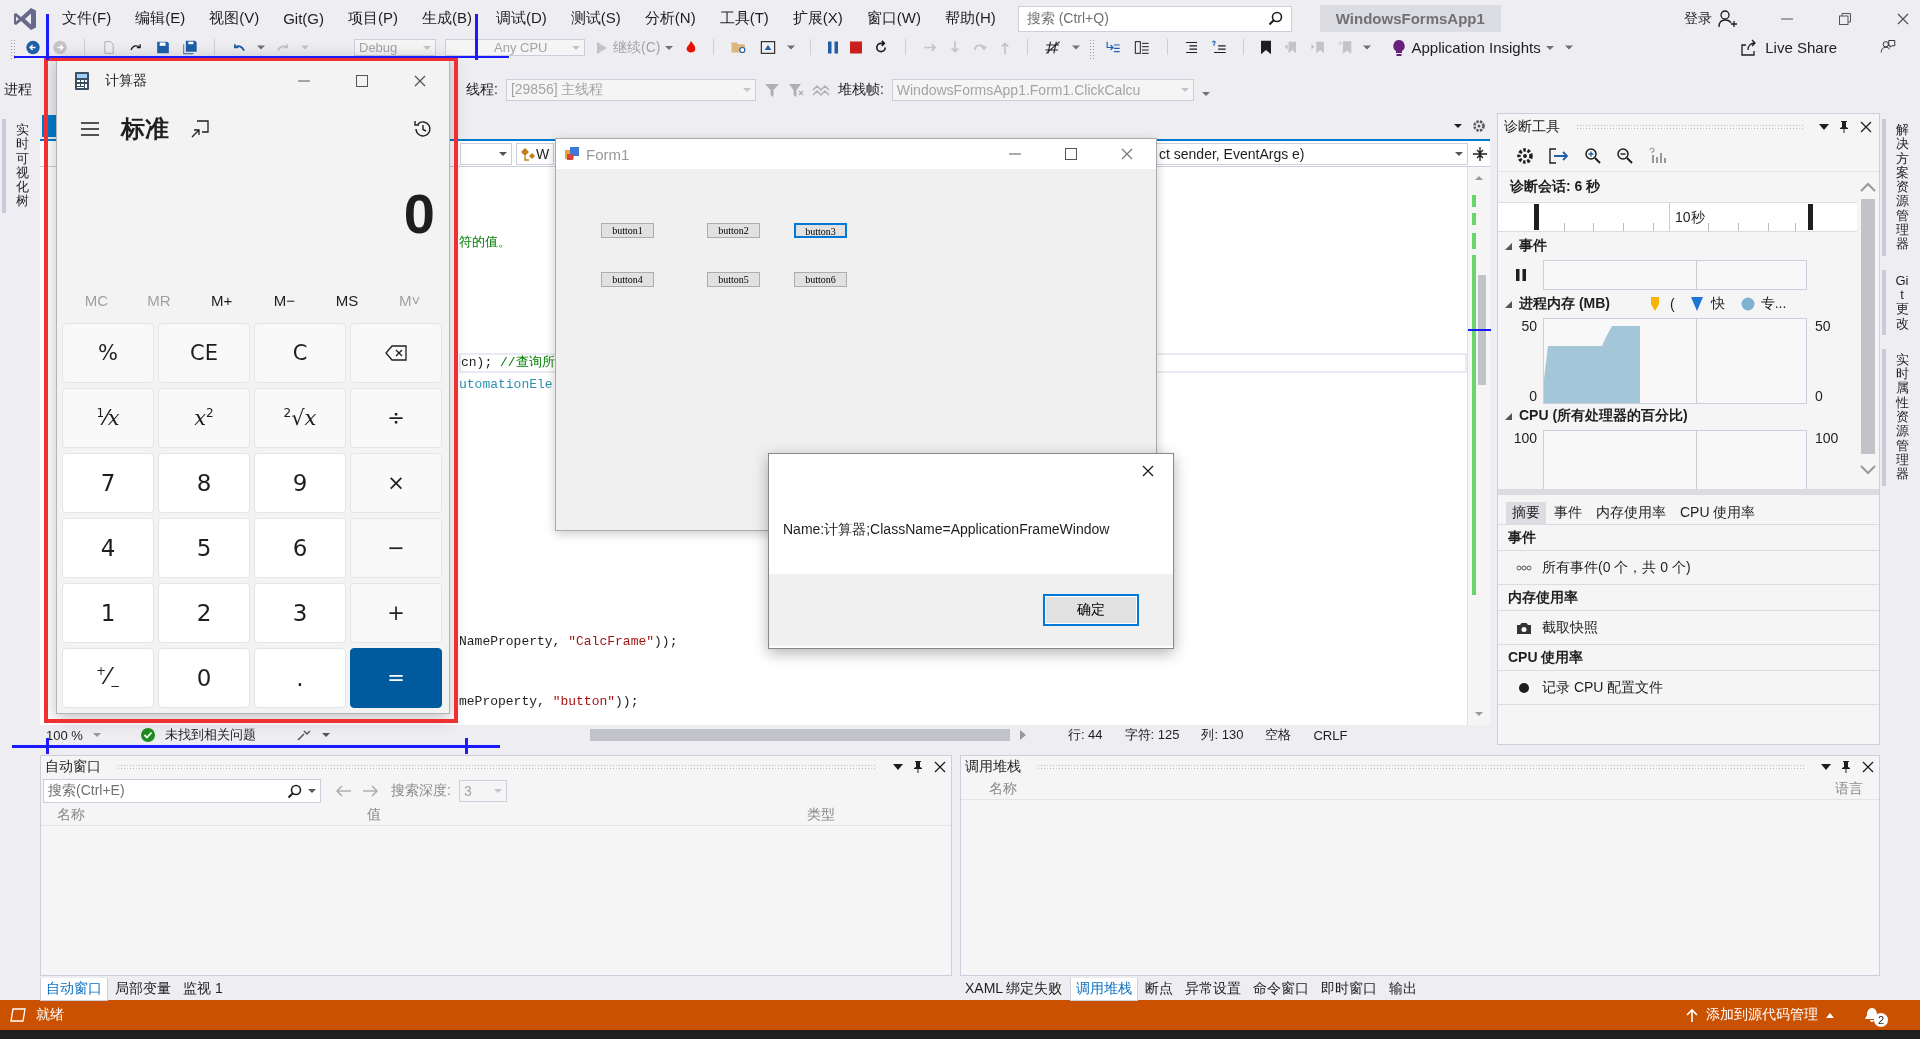 Image resolution: width=1920 pixels, height=1039 pixels. Describe the element at coordinates (303, 735) in the screenshot. I see `brush-icon` at that location.